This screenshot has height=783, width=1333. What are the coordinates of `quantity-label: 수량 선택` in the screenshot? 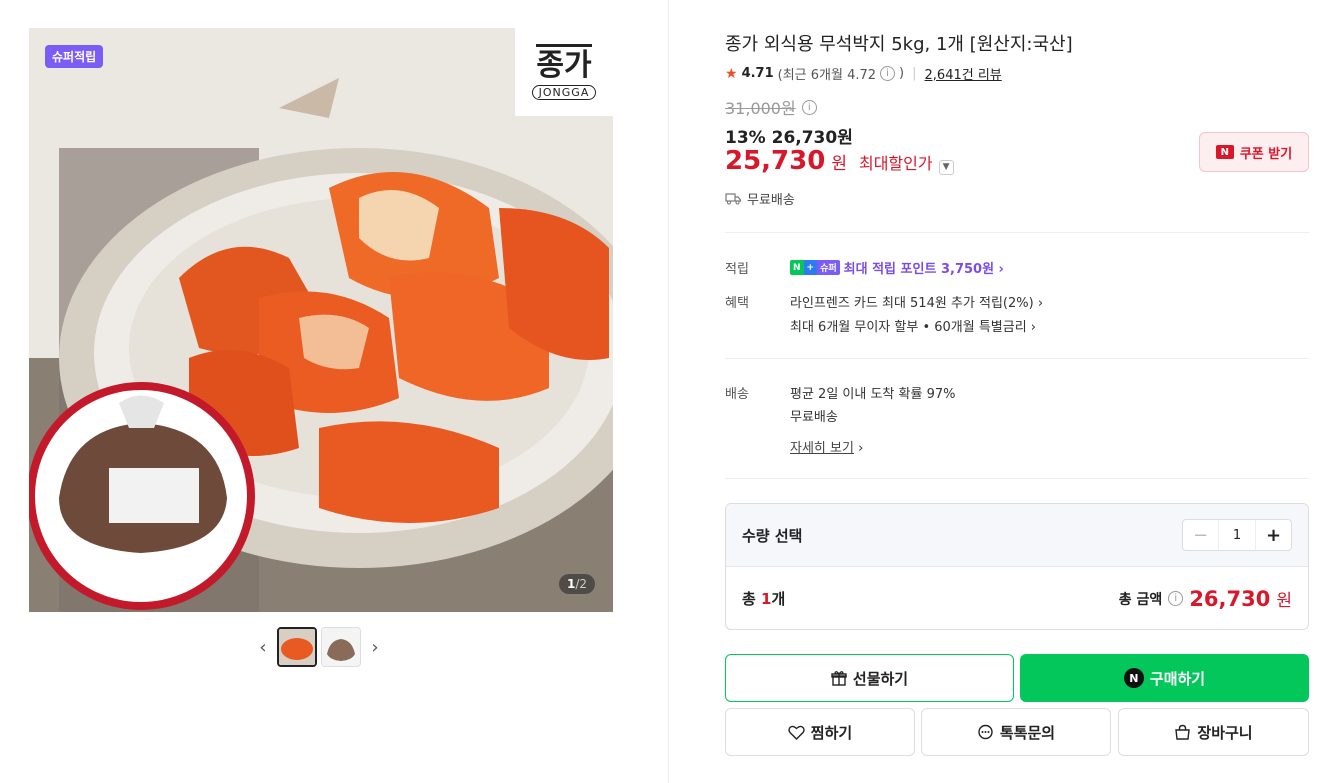 It's located at (772, 535).